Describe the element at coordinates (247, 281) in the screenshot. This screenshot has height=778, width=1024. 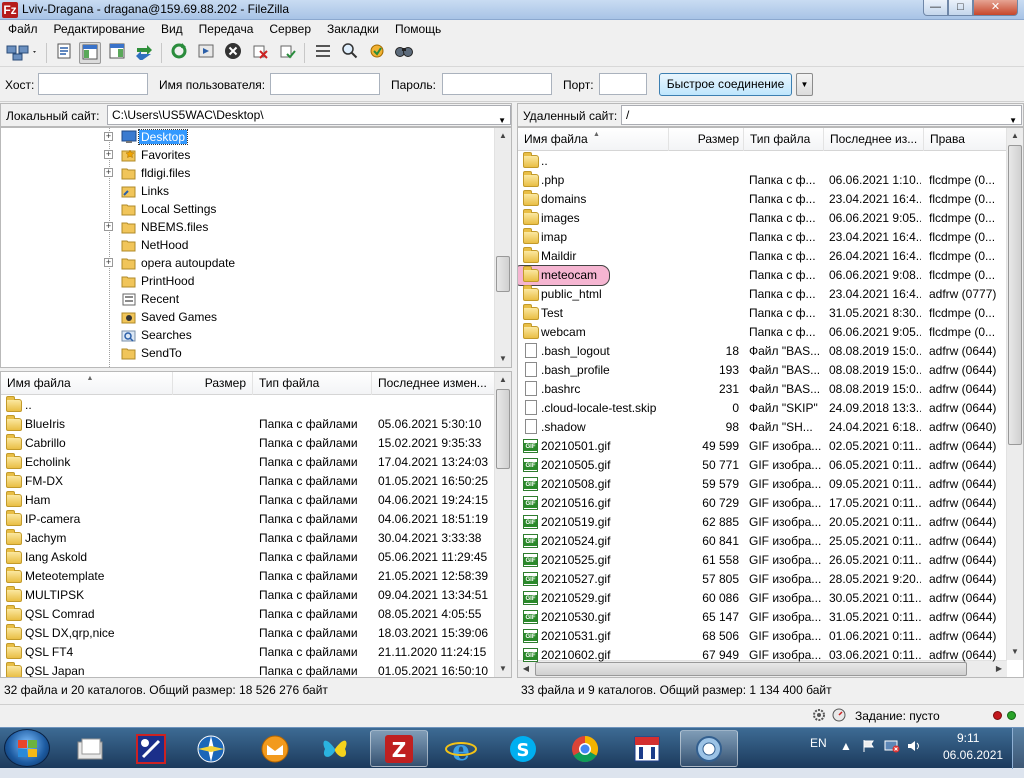
I see `tree-item: PrintHood` at that location.